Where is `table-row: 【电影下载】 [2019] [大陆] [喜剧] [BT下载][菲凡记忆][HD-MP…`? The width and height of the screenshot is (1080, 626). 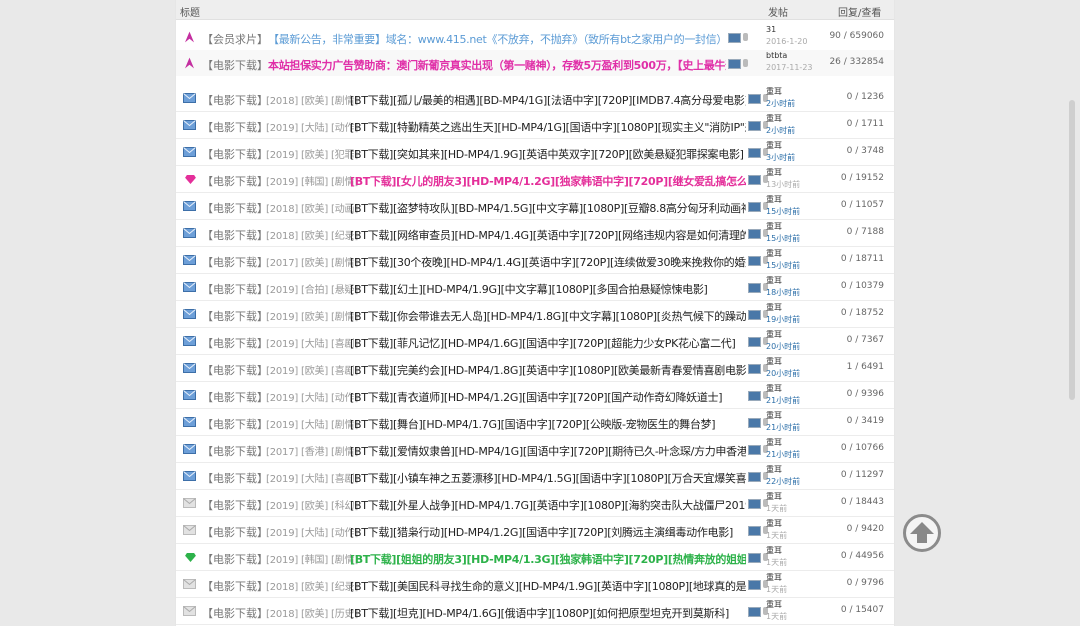
table-row: 【电影下载】 [2019] [大陆] [喜剧] [BT下载][菲凡记忆][HD-MP… is located at coordinates (535, 341).